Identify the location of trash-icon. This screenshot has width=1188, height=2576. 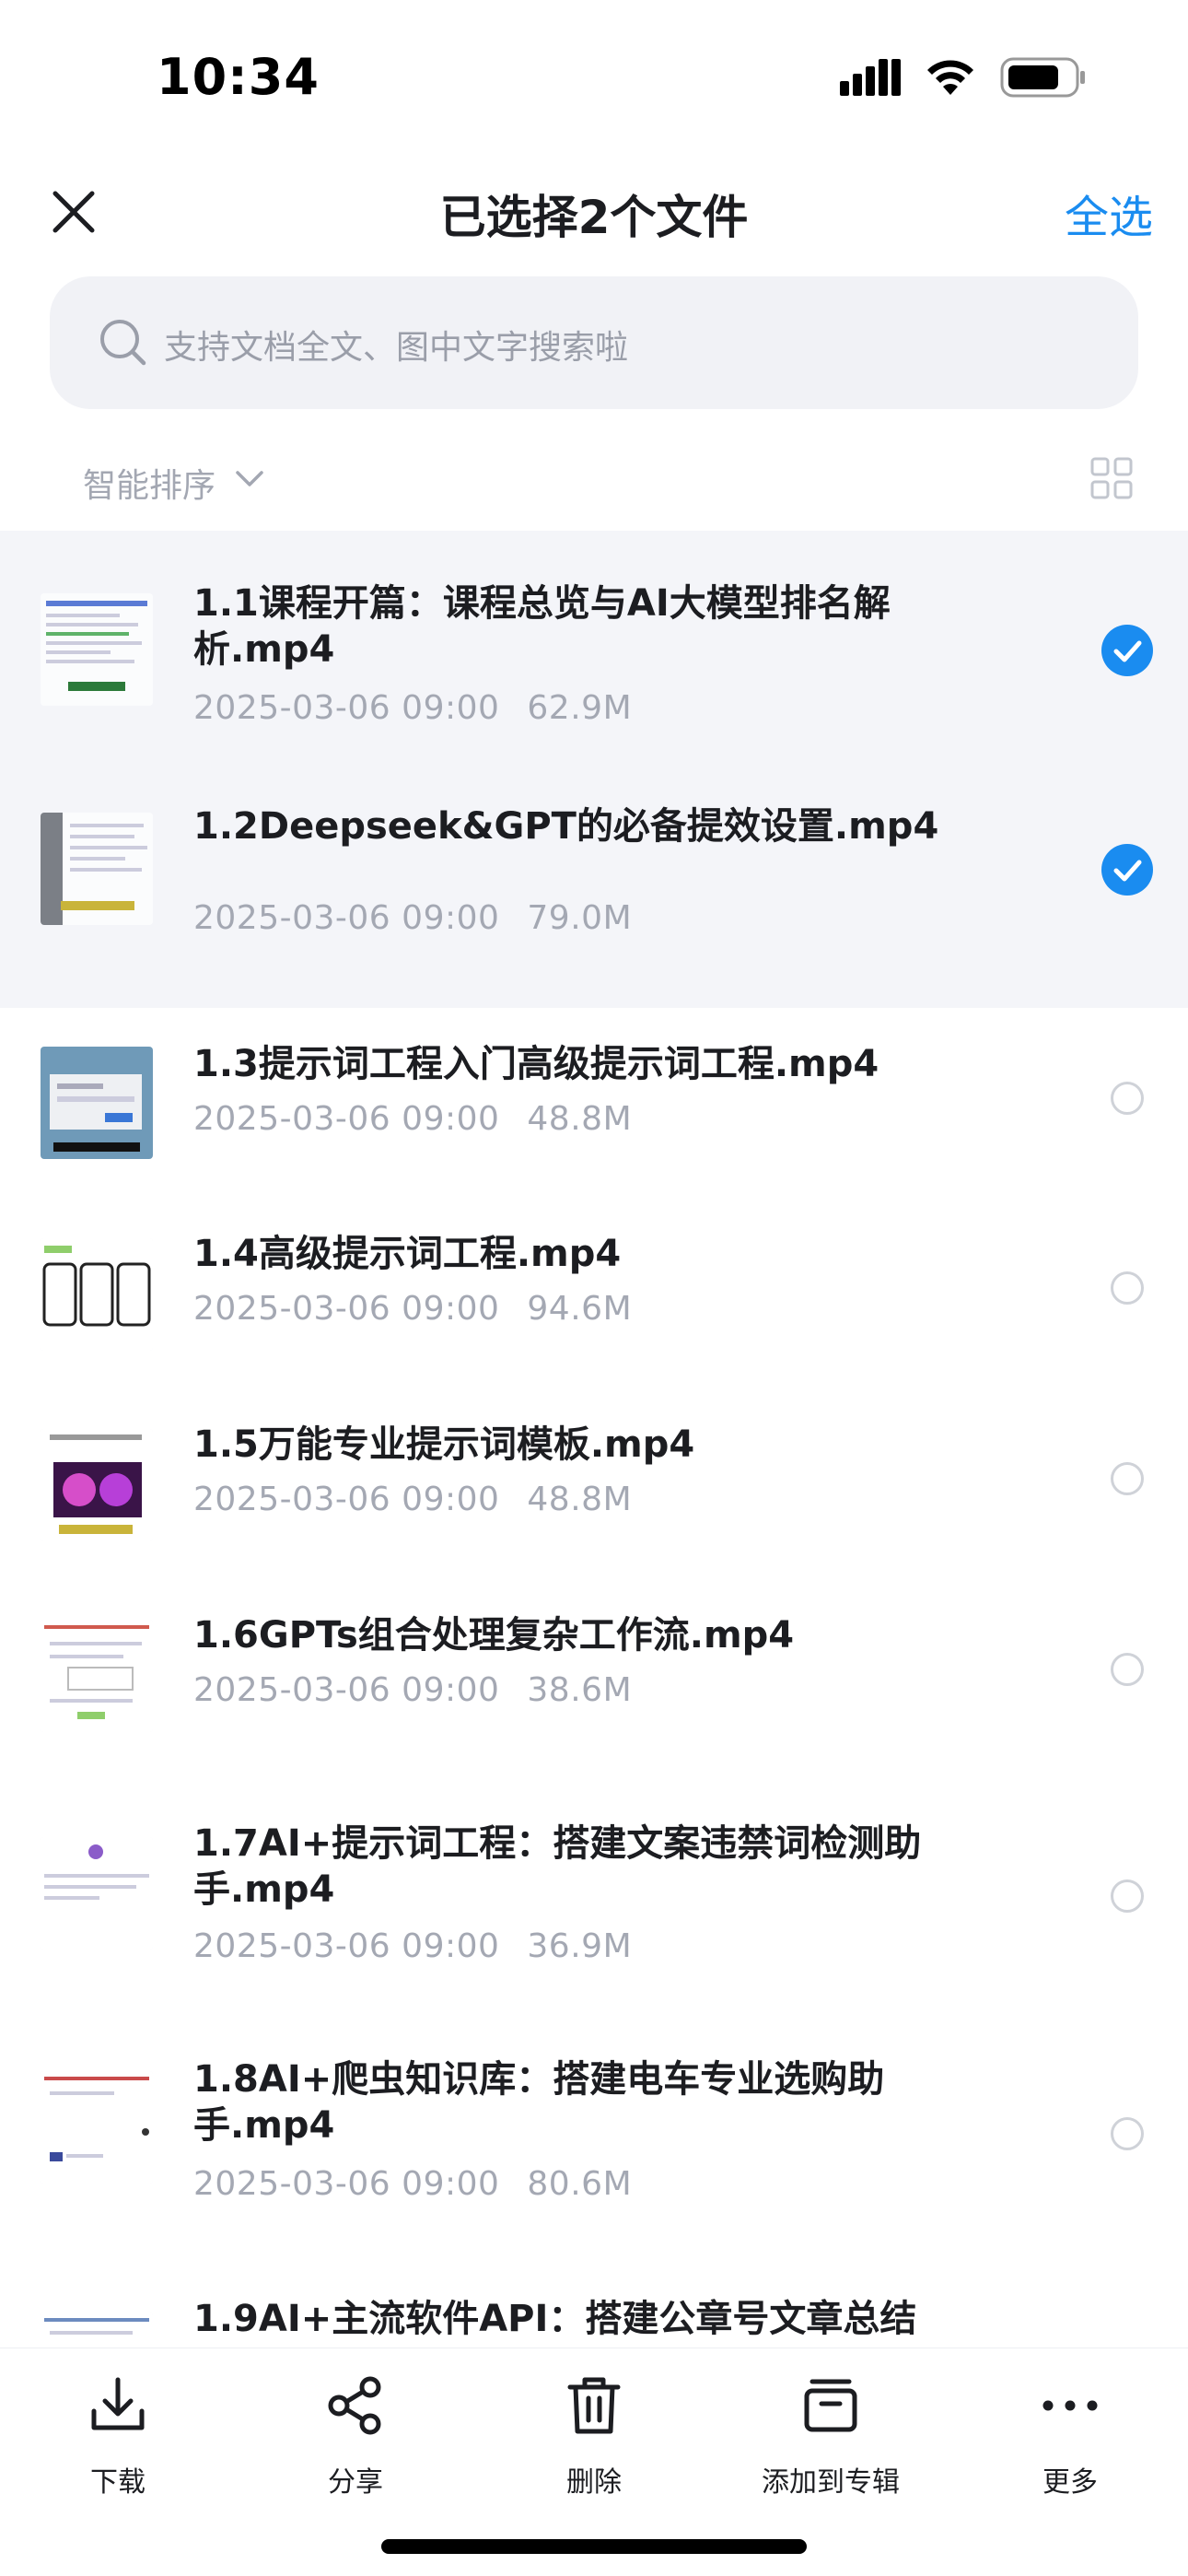
(594, 2405).